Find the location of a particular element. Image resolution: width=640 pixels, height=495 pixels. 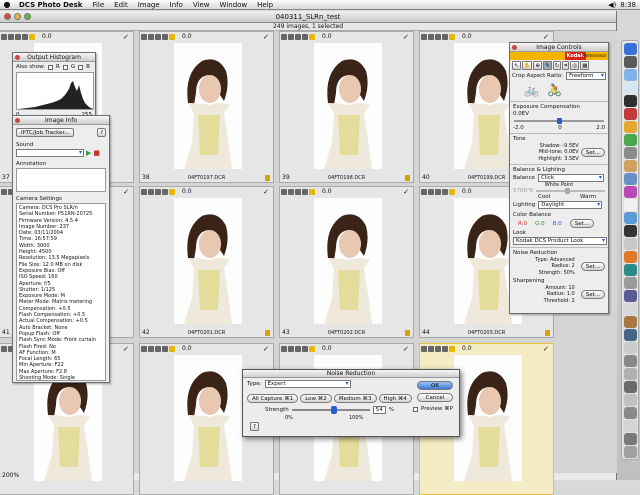

thumbnail-cell: 0.0 ✓ 39 04FT0198.DCR is located at coordinates (346, 107).